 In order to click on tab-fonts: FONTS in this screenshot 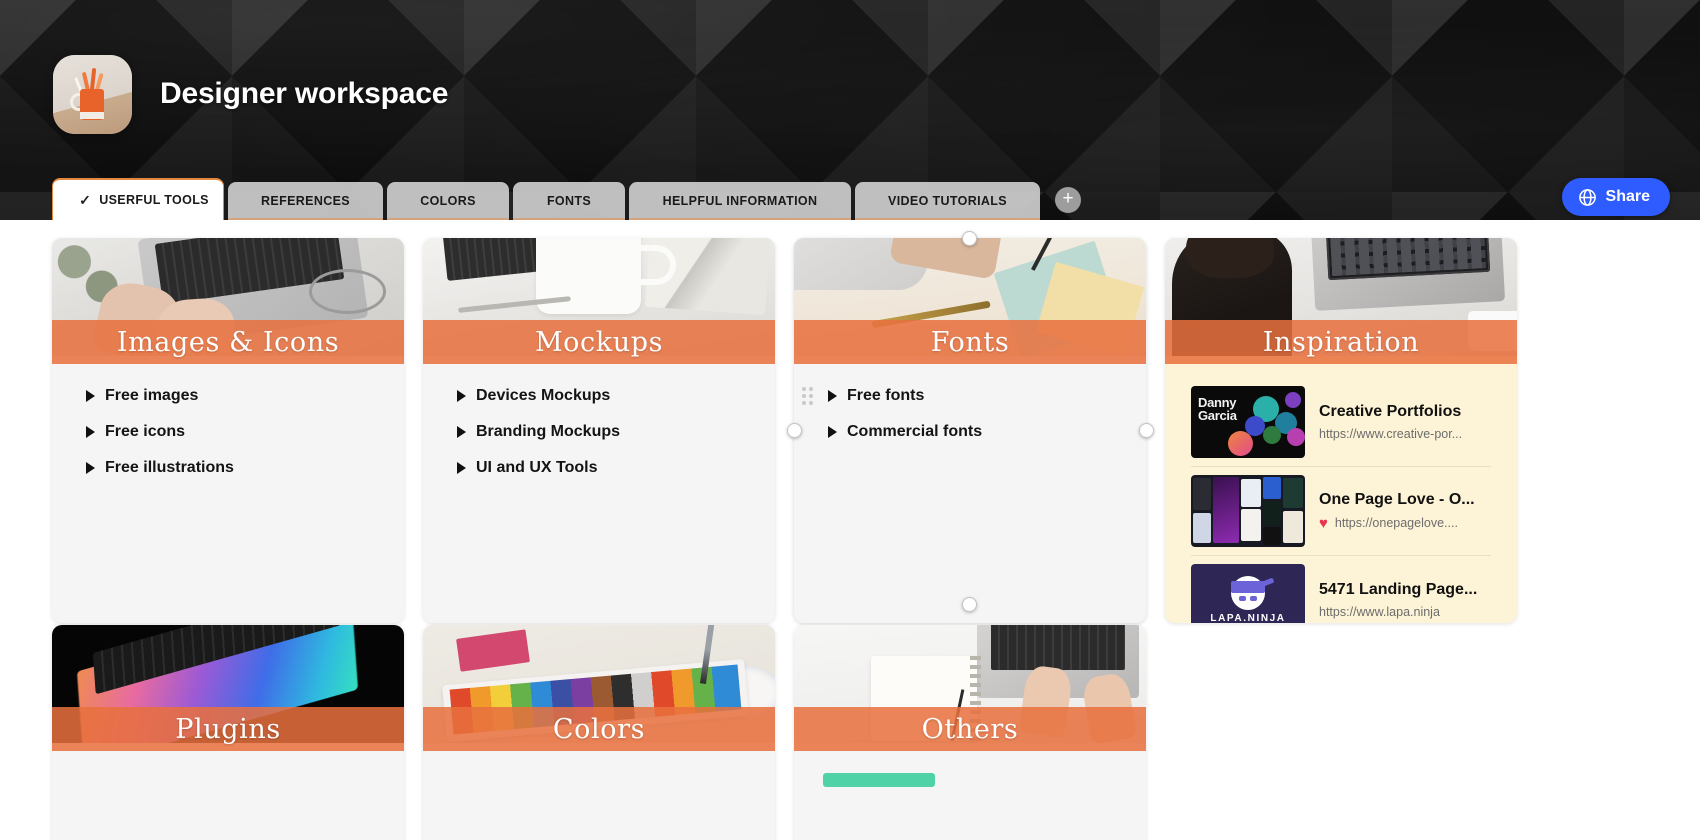, I will do `click(569, 201)`.